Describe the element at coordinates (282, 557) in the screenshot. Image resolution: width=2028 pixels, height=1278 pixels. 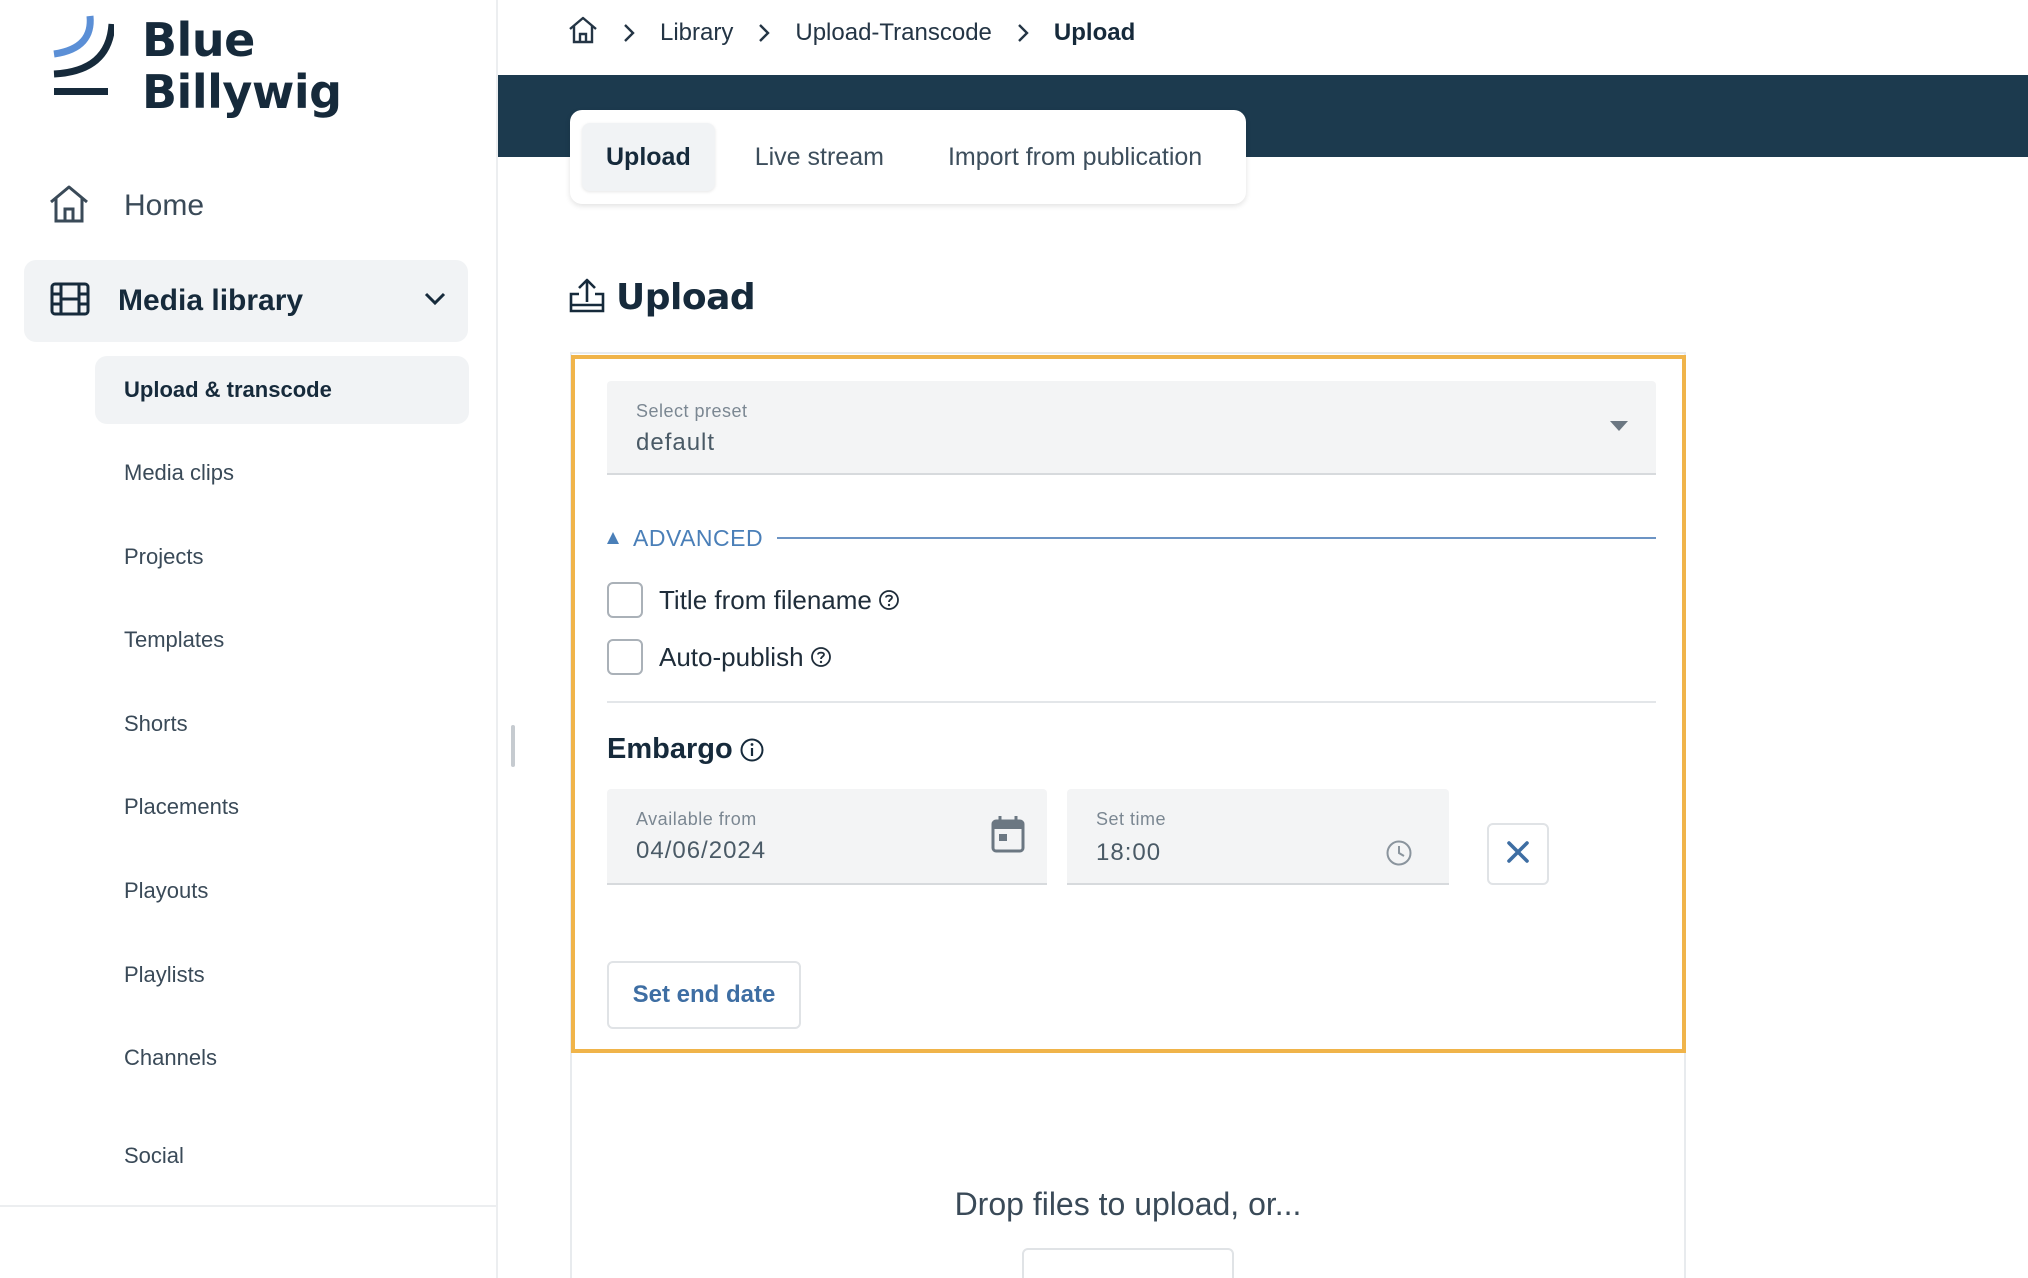
I see `sidebar-item-projects: Projects` at that location.